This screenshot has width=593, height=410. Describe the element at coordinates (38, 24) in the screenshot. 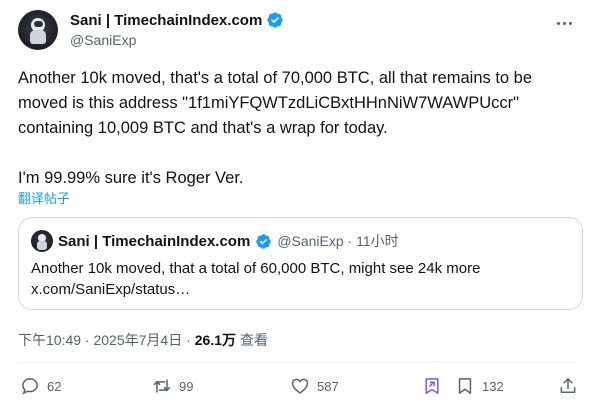

I see `astronaut-visor-icon` at that location.